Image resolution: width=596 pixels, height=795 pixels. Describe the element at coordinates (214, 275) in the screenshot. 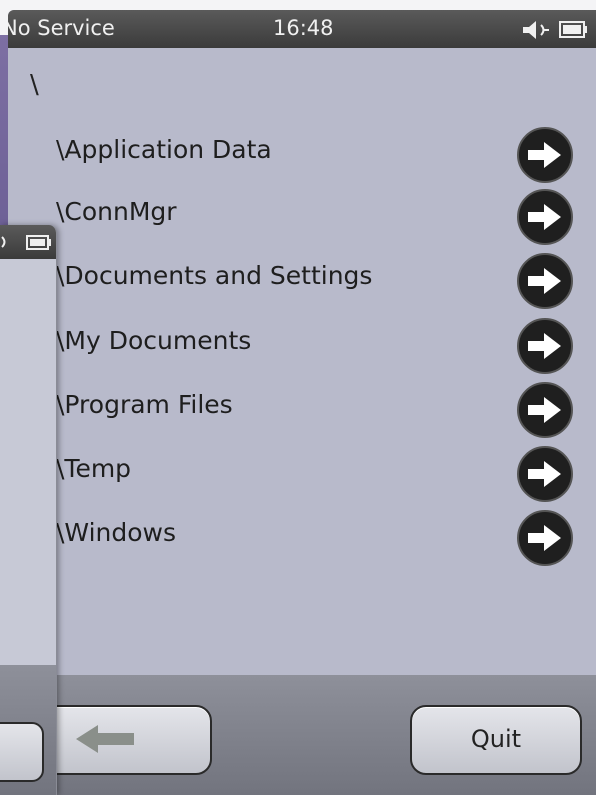

I see `folder-label: \Documents and Settings` at that location.